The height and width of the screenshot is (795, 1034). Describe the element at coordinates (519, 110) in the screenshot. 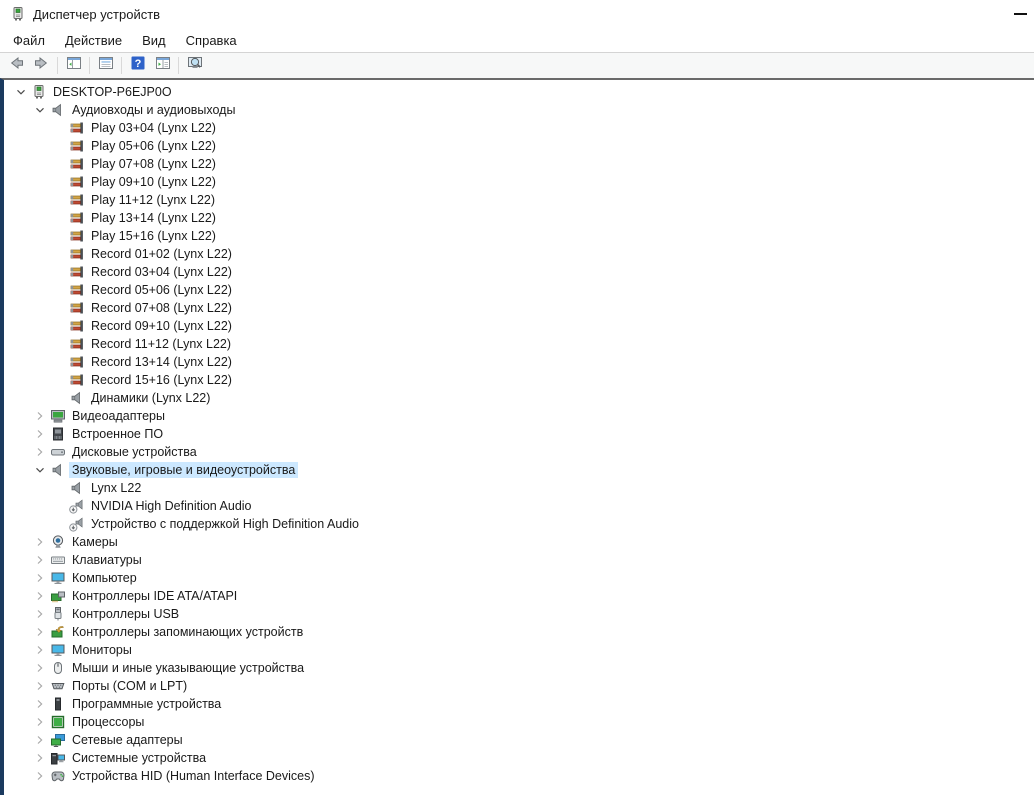

I see `tree-item: Аудиовходы и аудиовыходы` at that location.